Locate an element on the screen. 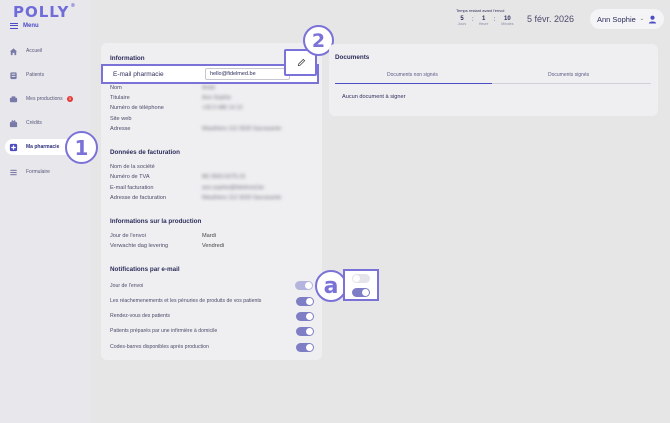  sidebar-item-label: Mes productions is located at coordinates (44, 99).